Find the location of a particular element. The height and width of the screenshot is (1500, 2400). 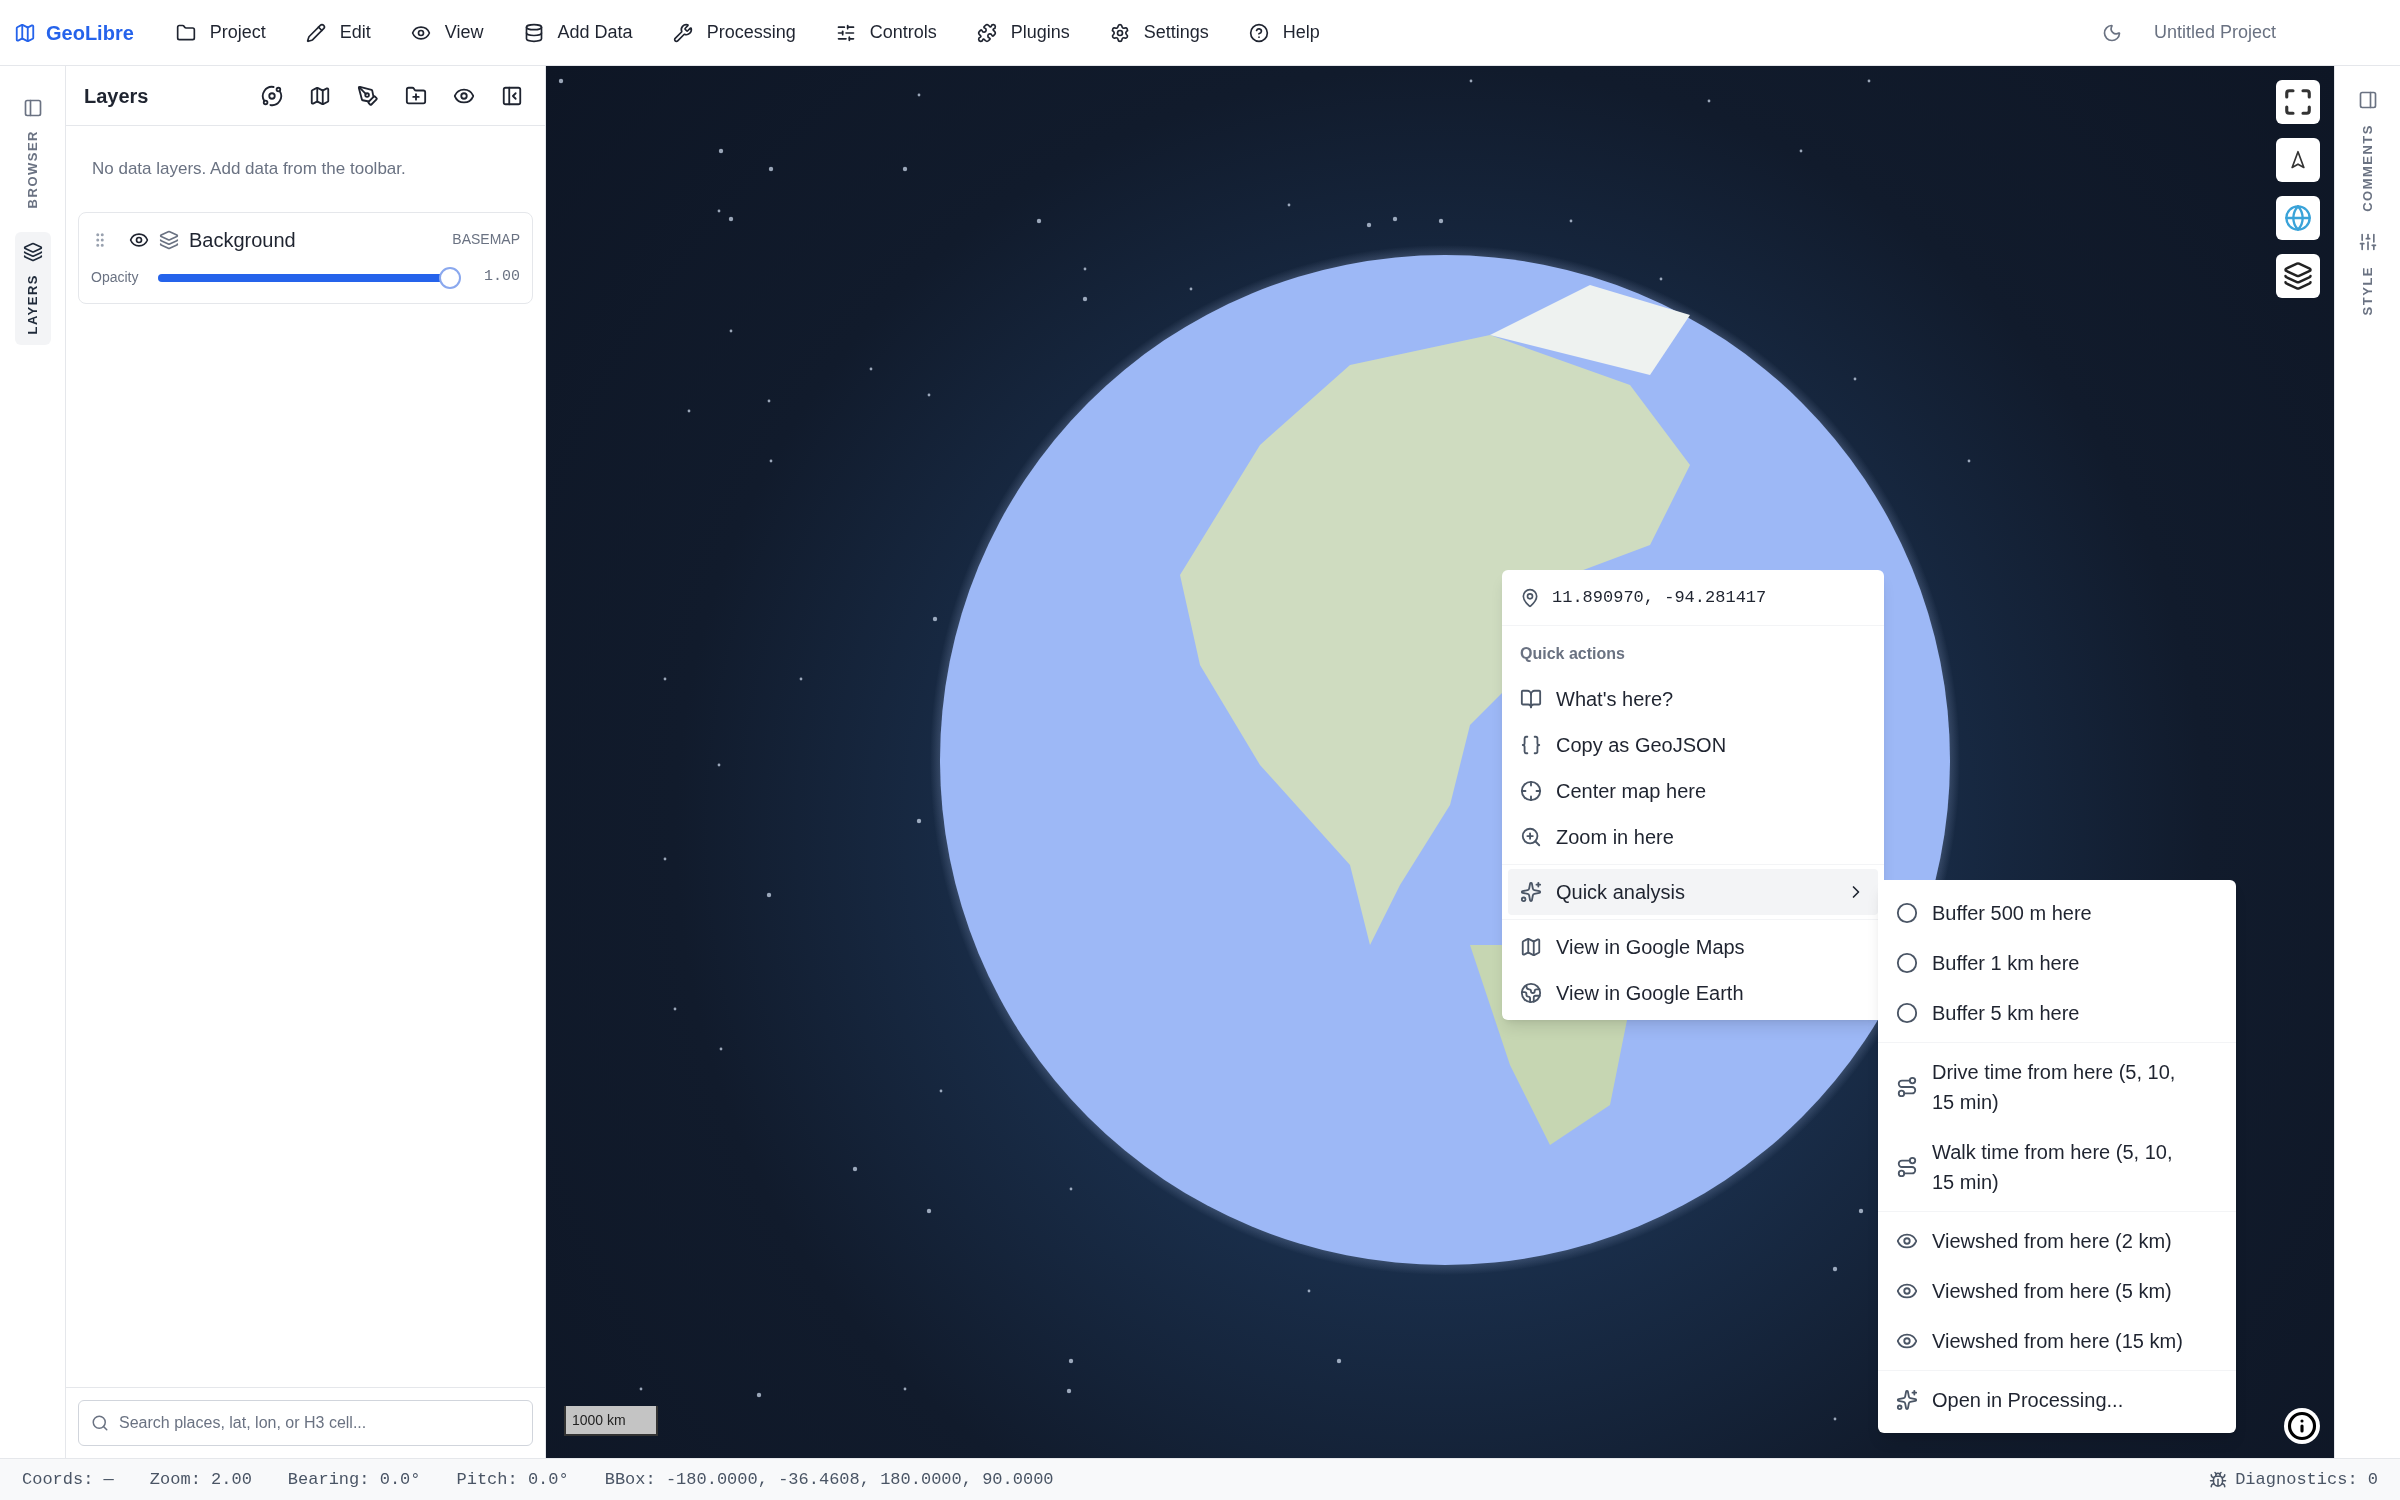

status-item: Zoom: 2.00 is located at coordinates (200, 1479).